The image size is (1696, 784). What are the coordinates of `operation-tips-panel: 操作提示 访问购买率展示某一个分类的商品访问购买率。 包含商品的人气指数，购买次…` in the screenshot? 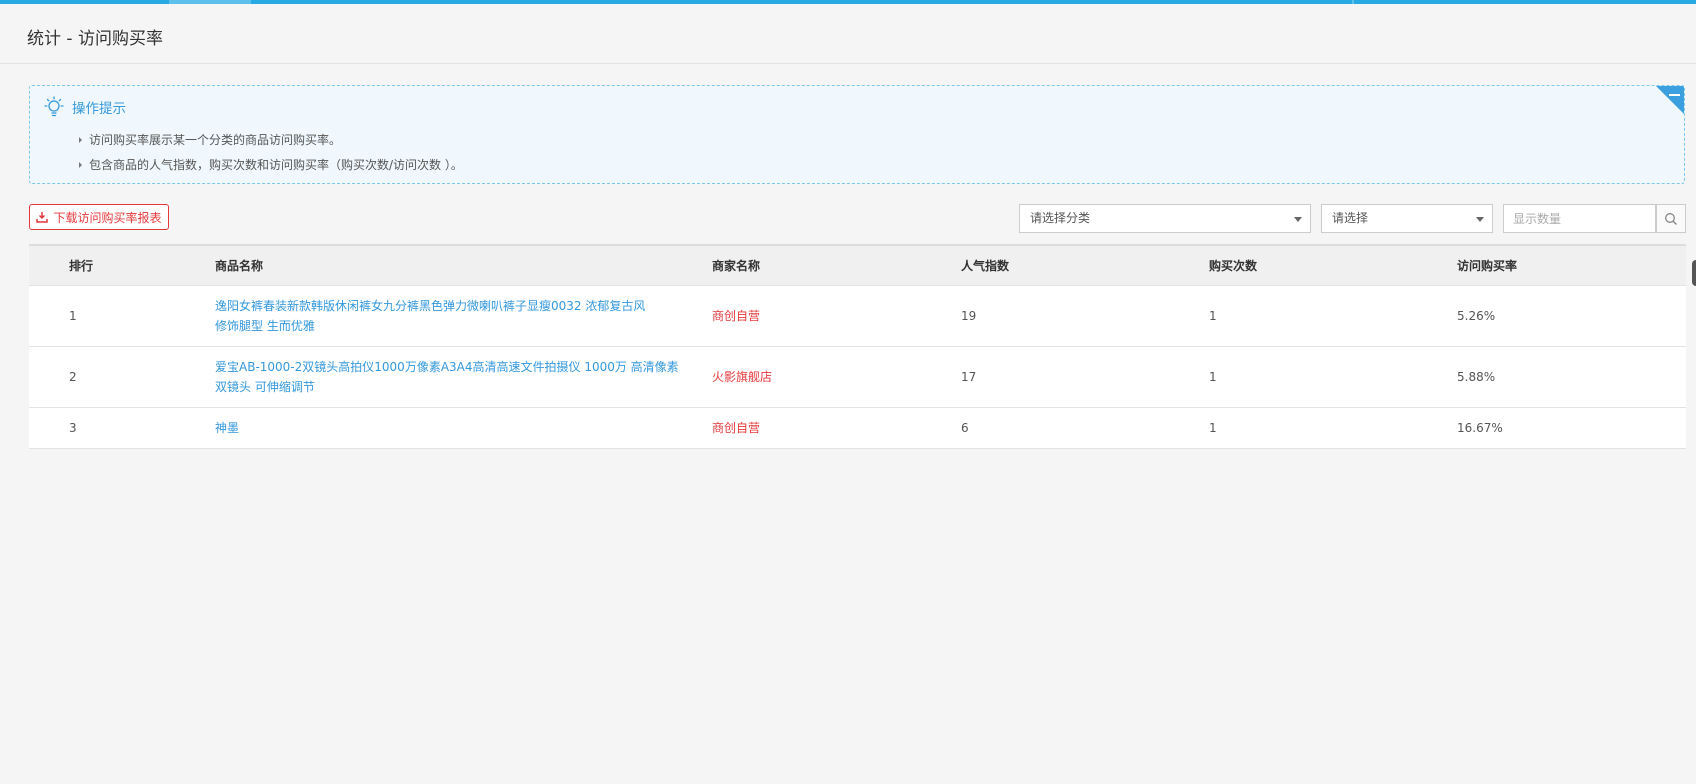 It's located at (857, 134).